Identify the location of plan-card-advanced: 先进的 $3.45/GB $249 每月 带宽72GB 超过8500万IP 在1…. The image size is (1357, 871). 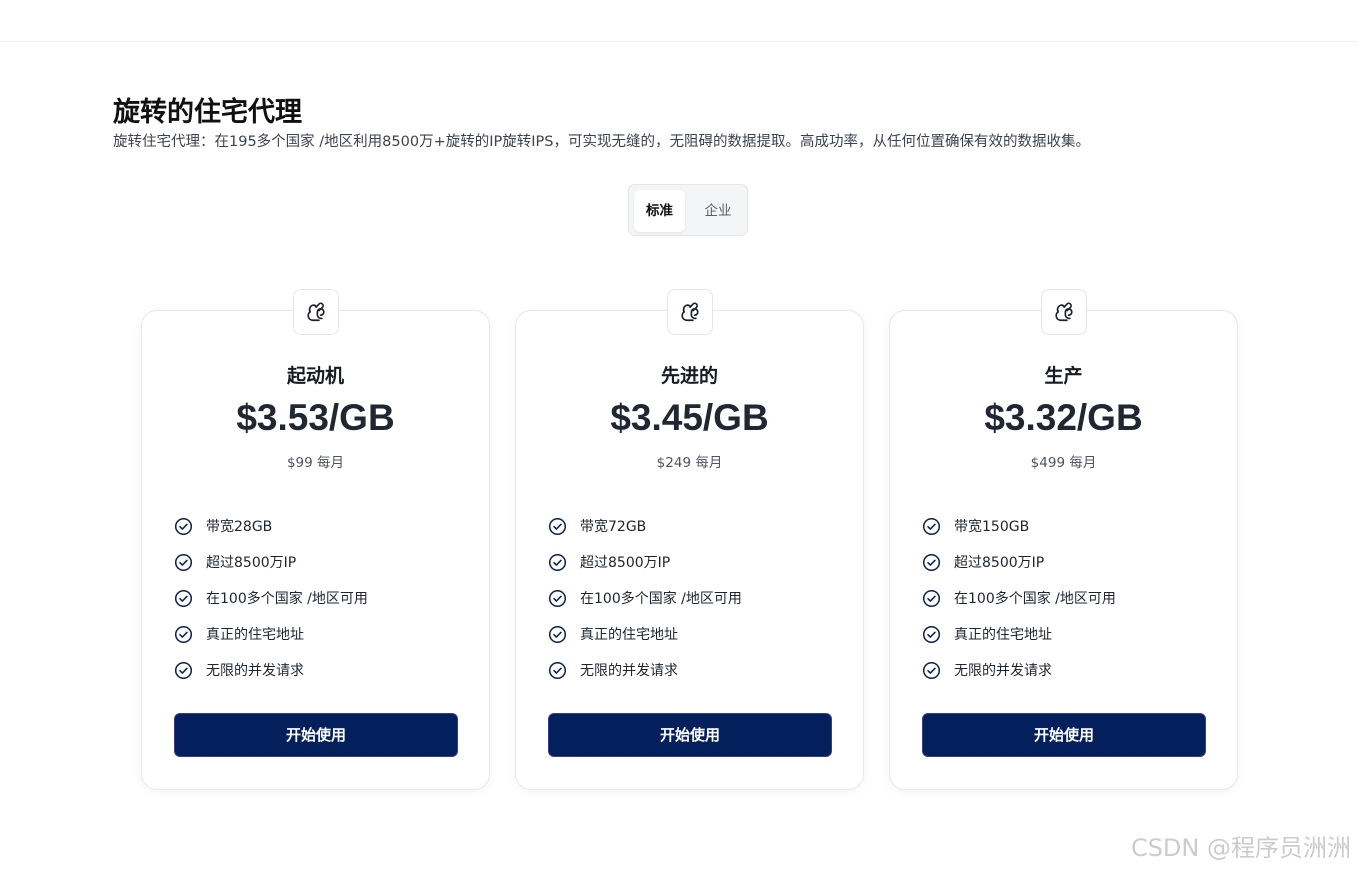
(689, 539).